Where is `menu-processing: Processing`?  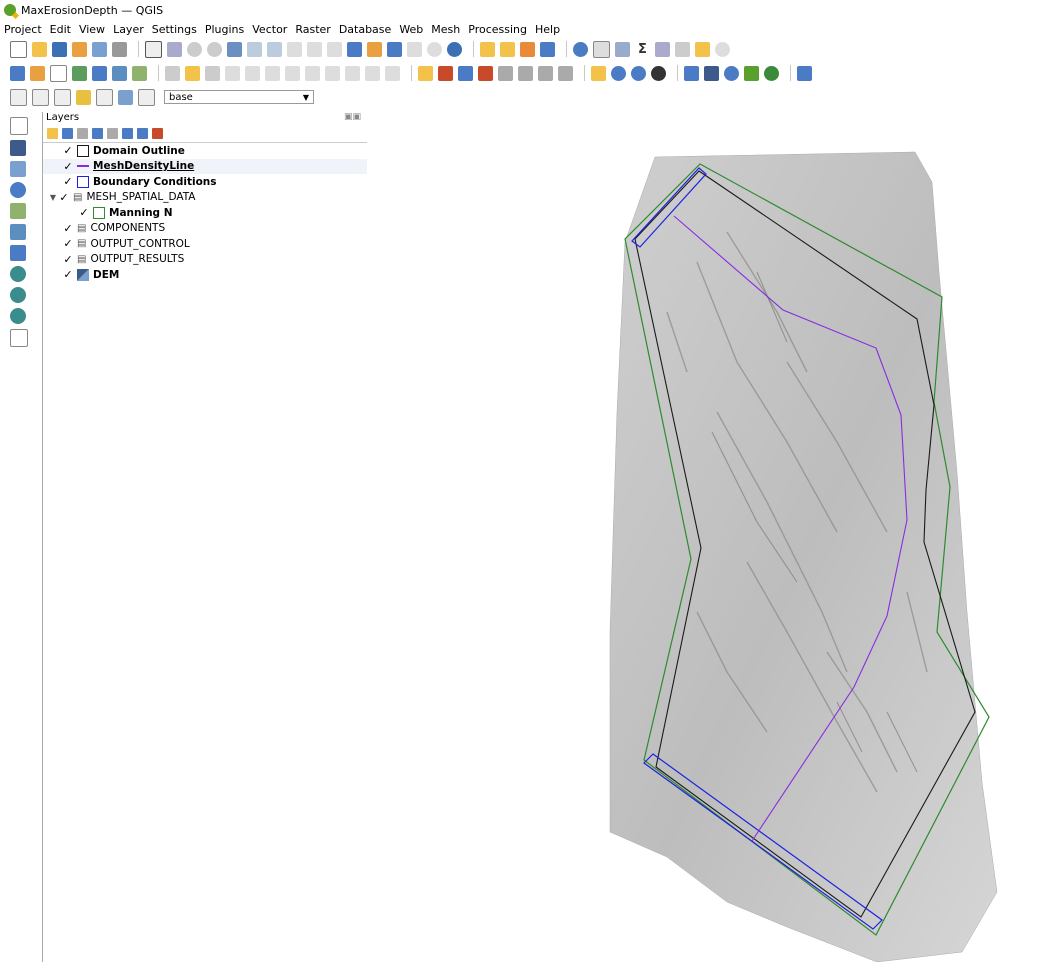 menu-processing: Processing is located at coordinates (497, 29).